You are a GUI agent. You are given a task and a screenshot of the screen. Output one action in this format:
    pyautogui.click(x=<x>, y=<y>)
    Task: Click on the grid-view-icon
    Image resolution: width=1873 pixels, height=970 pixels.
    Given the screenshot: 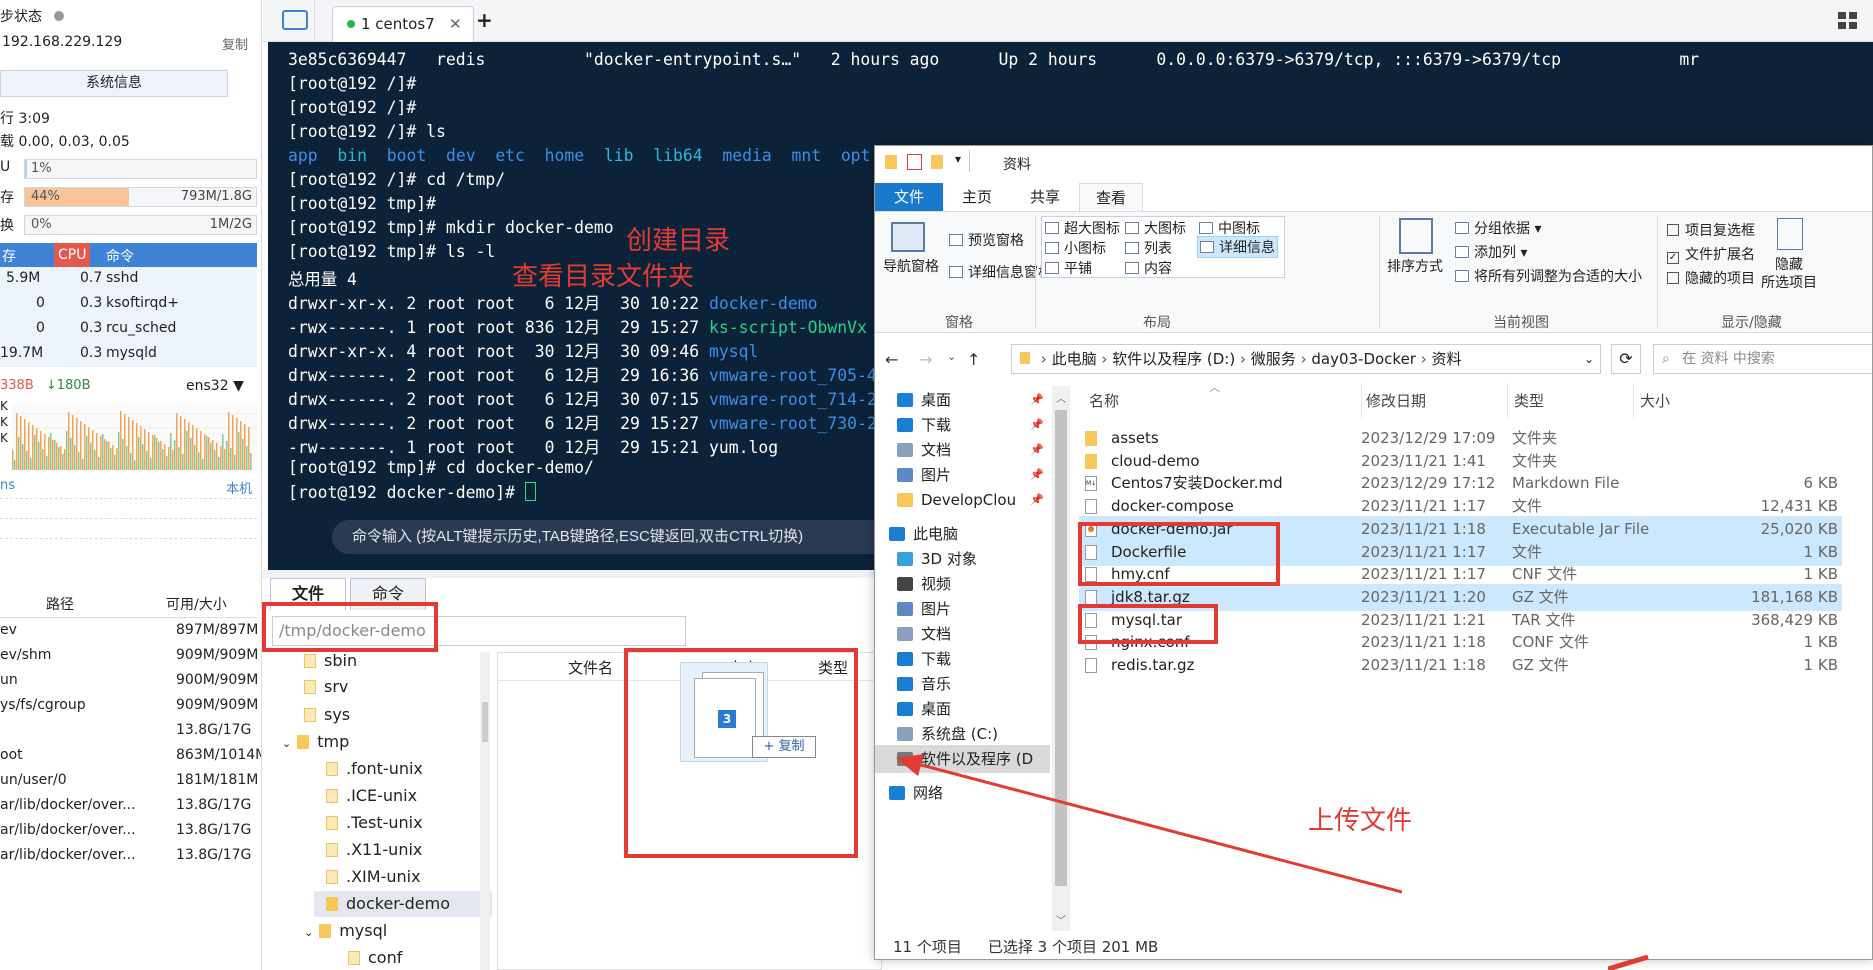 What is the action you would take?
    pyautogui.click(x=1848, y=21)
    